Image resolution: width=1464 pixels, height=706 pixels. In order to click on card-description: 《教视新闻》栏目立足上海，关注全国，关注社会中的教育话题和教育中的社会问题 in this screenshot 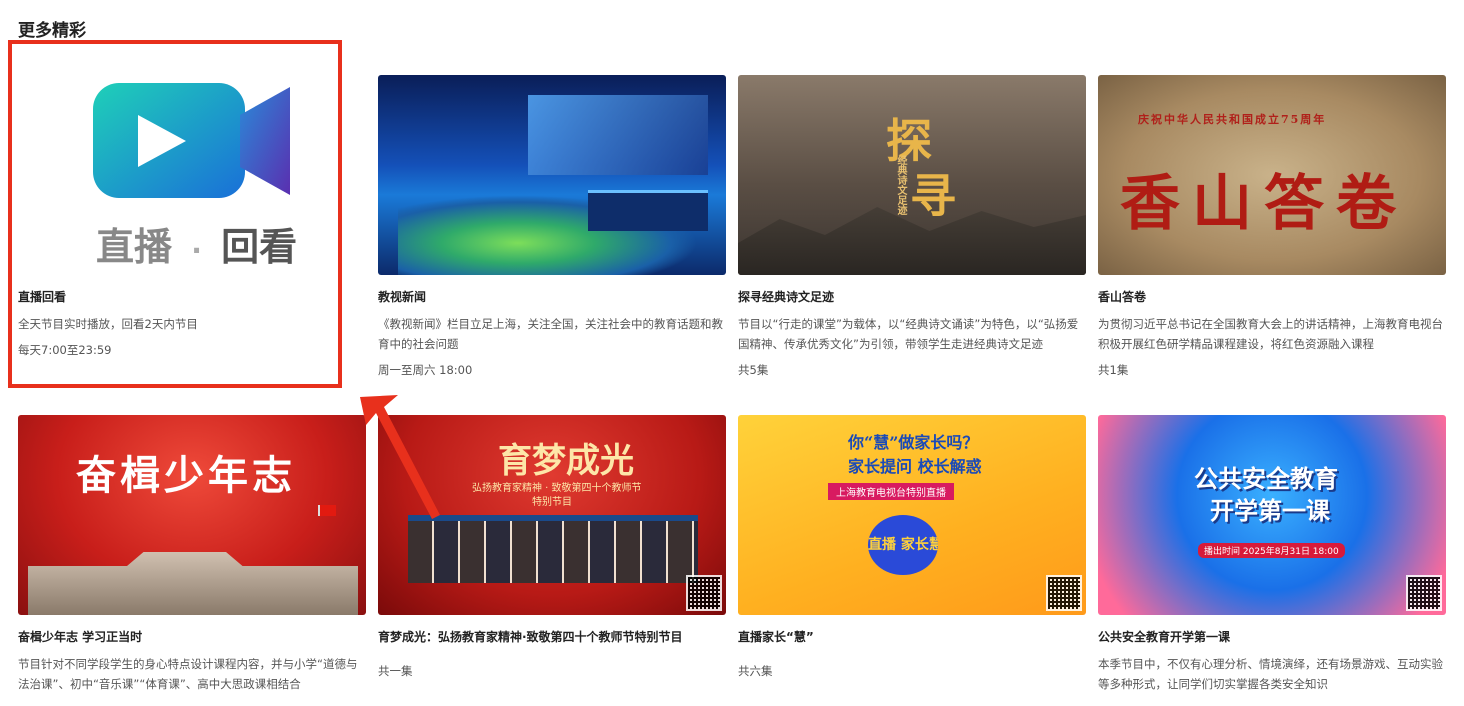, I will do `click(550, 334)`.